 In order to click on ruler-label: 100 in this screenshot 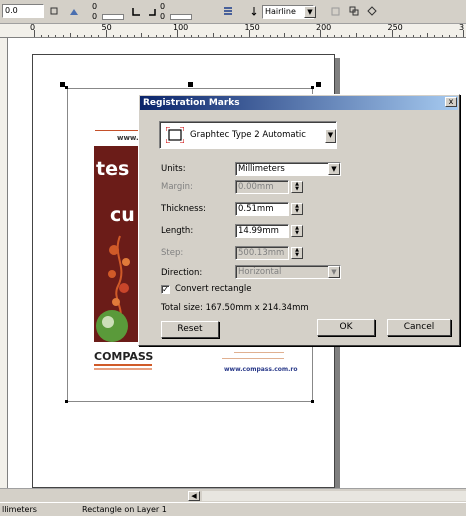, I will do `click(181, 27)`.